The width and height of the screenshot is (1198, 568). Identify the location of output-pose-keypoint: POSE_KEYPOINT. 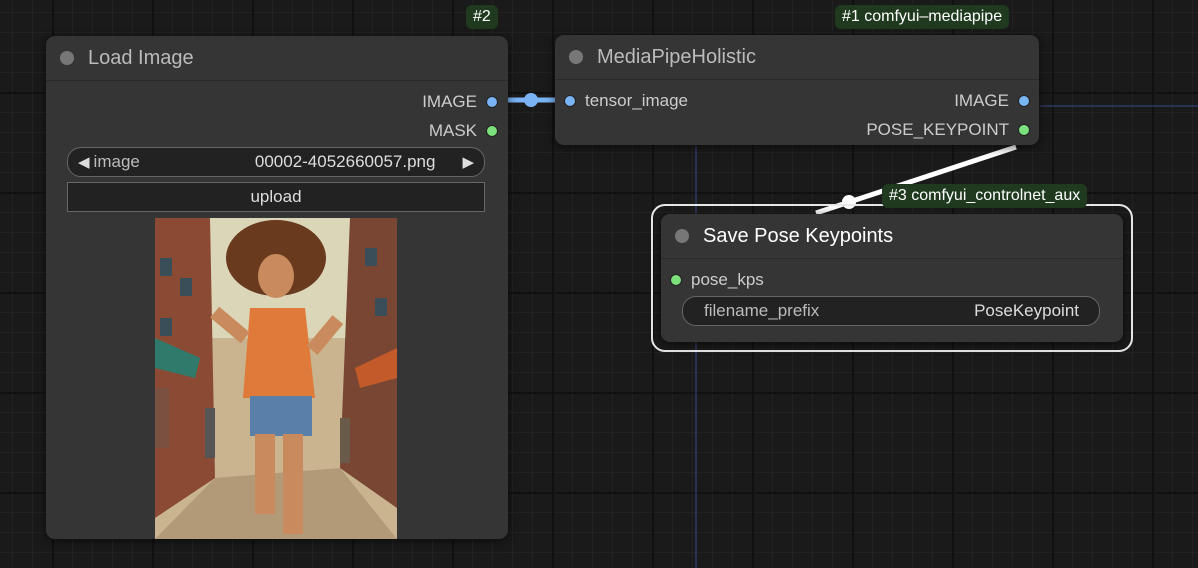
(948, 130).